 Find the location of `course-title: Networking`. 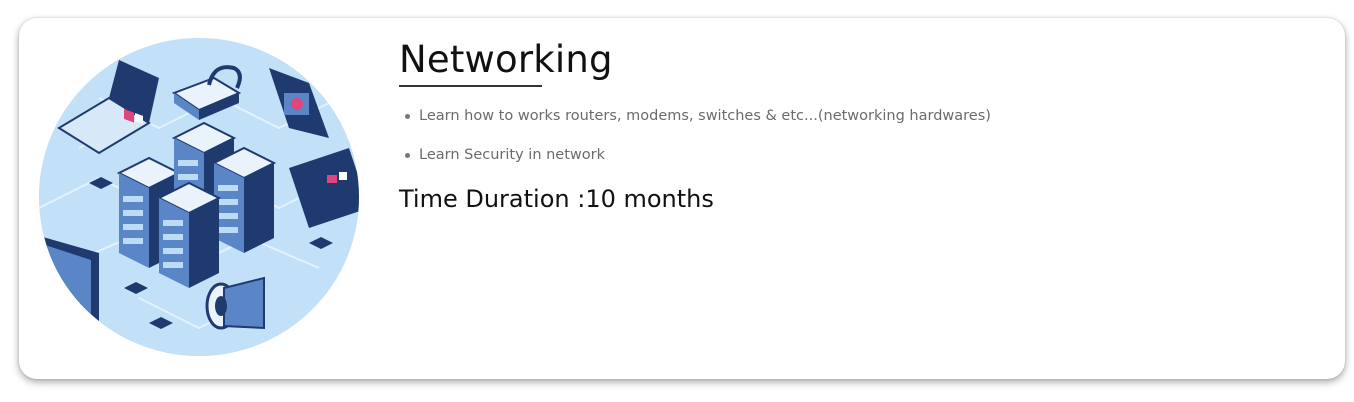

course-title: Networking is located at coordinates (506, 59).